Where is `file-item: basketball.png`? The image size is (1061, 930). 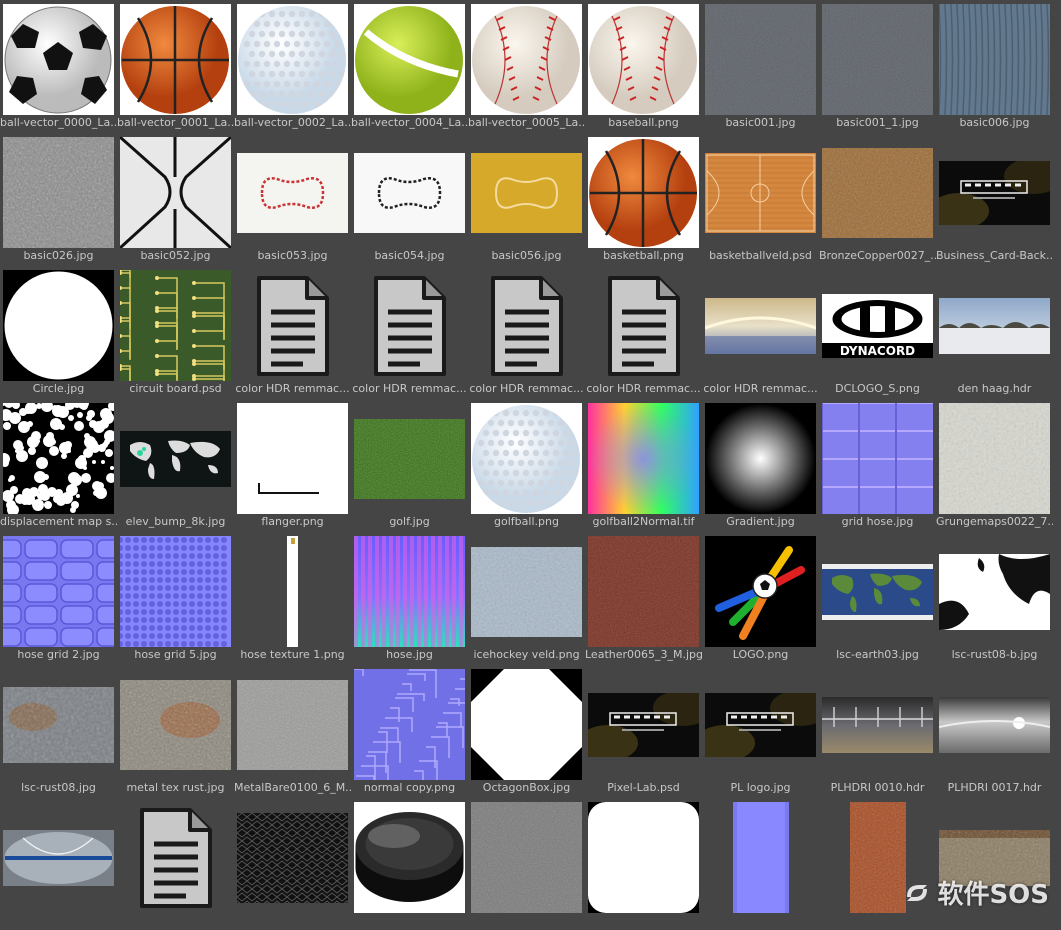
file-item: basketball.png is located at coordinates (643, 201).